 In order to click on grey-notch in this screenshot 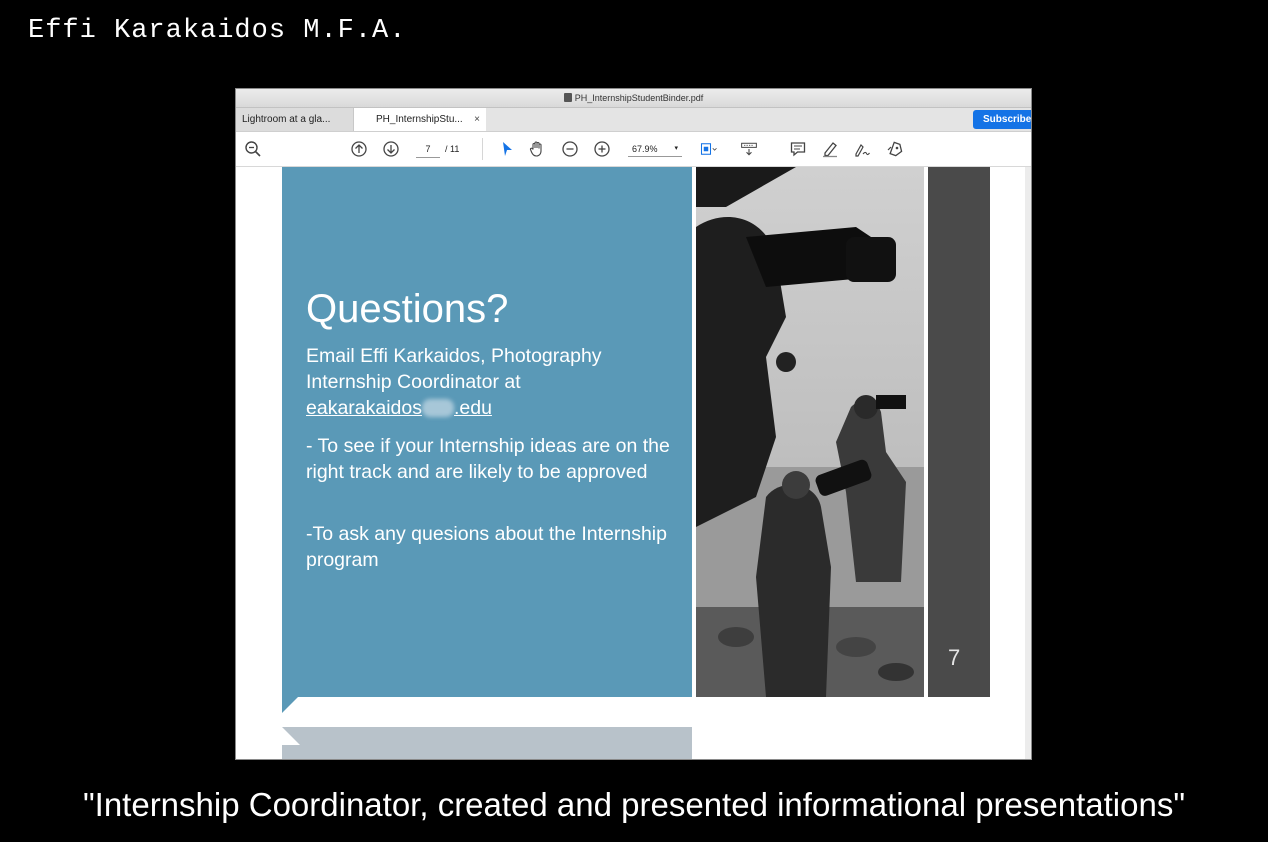, I will do `click(291, 736)`.